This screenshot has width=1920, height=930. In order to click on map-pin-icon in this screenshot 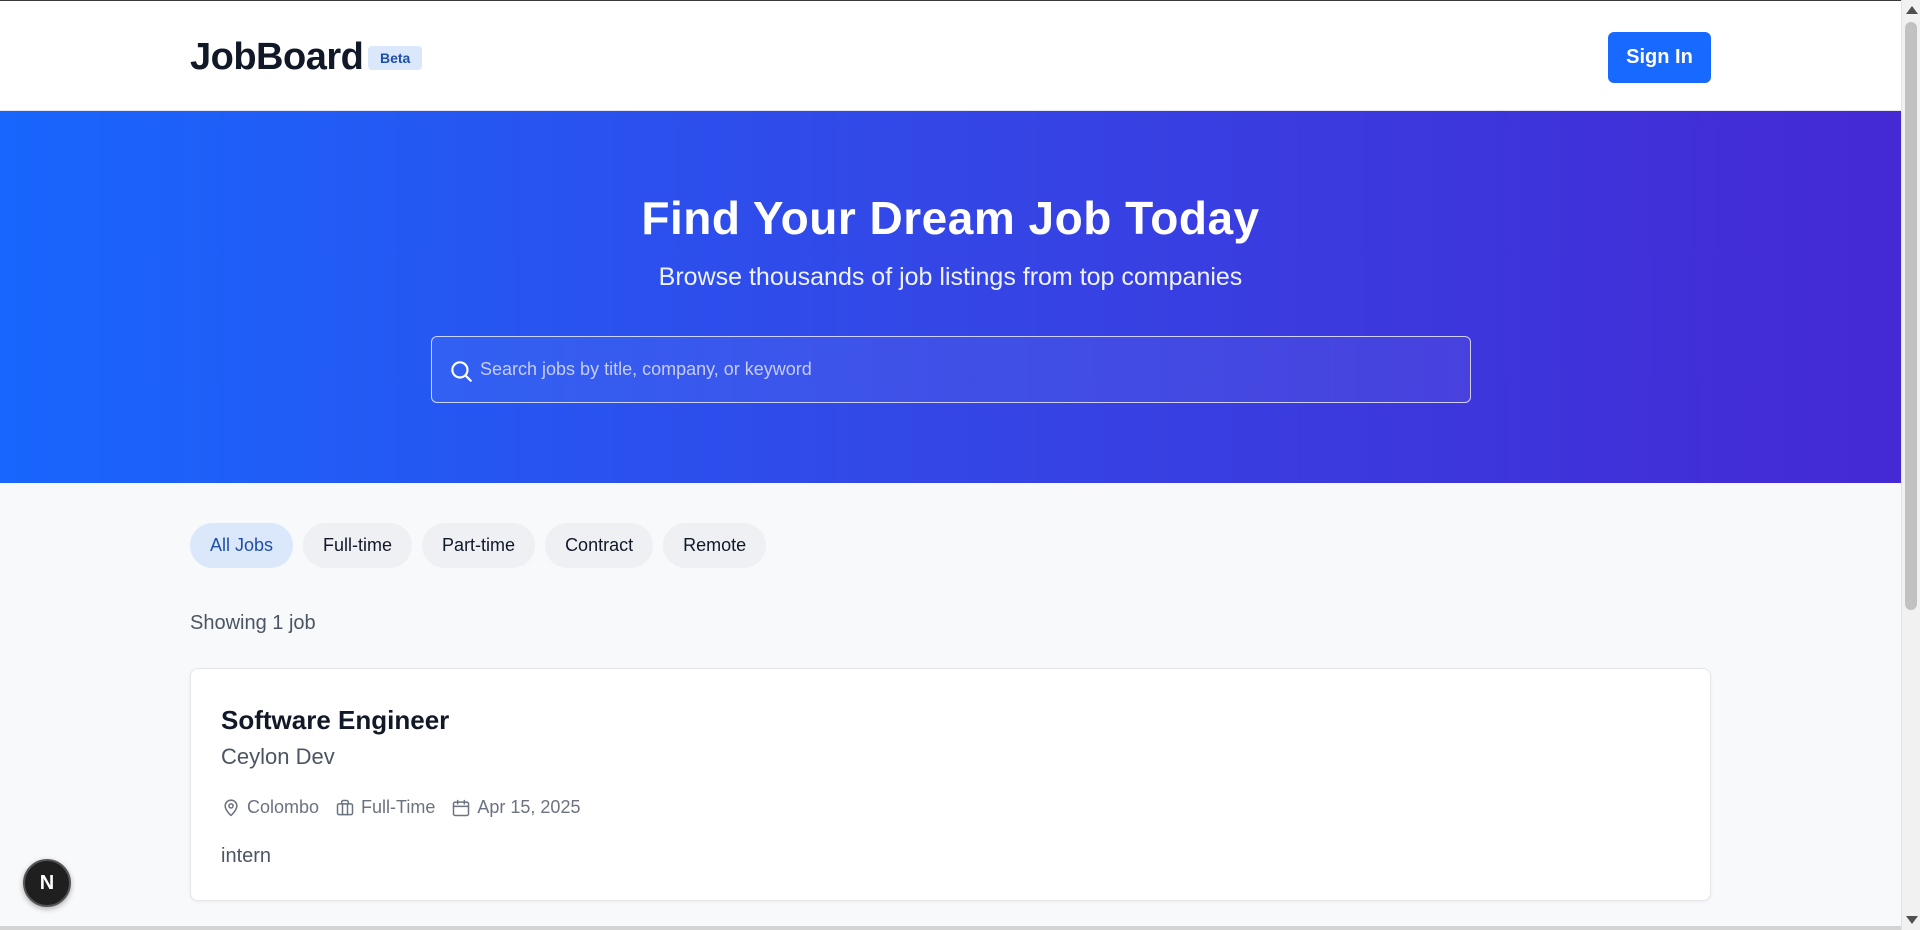, I will do `click(231, 807)`.